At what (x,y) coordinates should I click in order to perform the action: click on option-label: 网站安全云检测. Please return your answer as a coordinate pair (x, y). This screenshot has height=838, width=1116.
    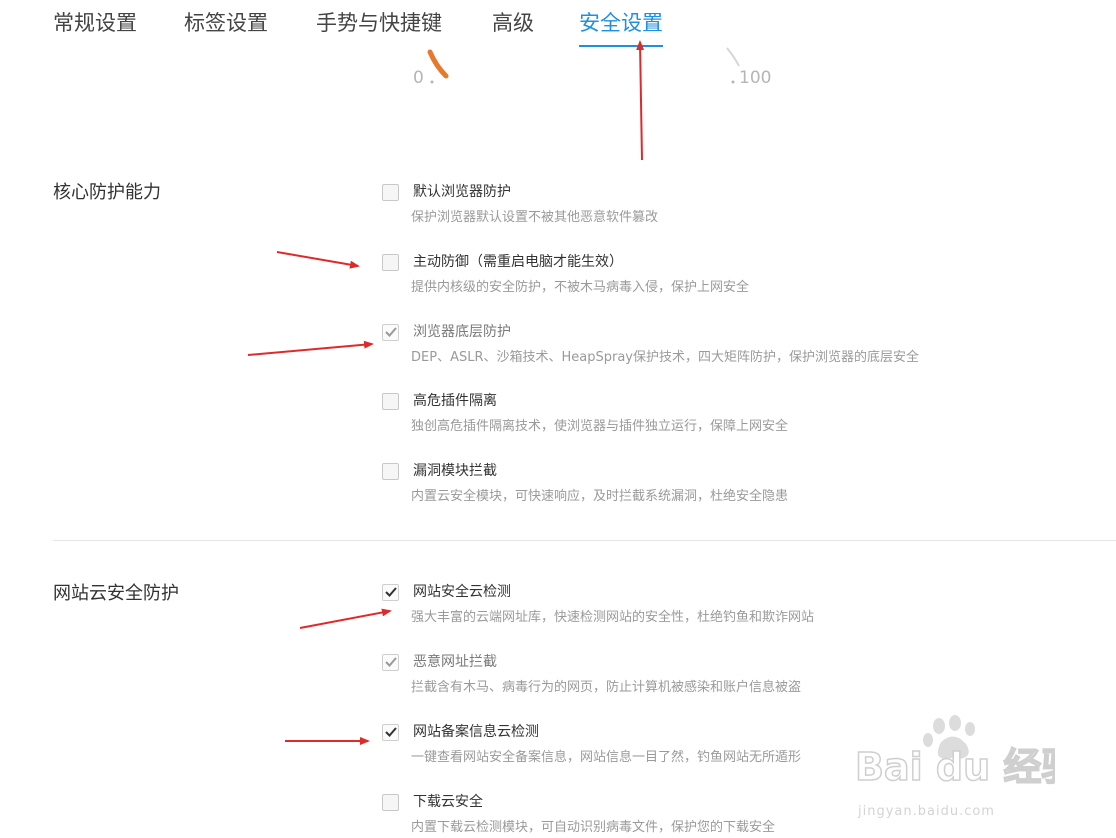
    Looking at the image, I should click on (462, 592).